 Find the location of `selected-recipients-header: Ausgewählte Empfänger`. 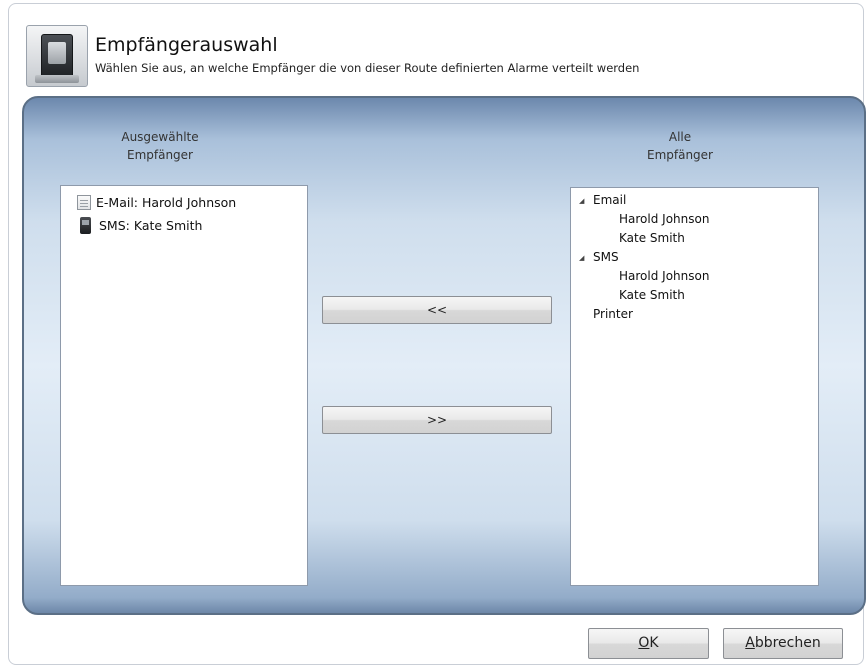

selected-recipients-header: Ausgewählte Empfänger is located at coordinates (160, 146).